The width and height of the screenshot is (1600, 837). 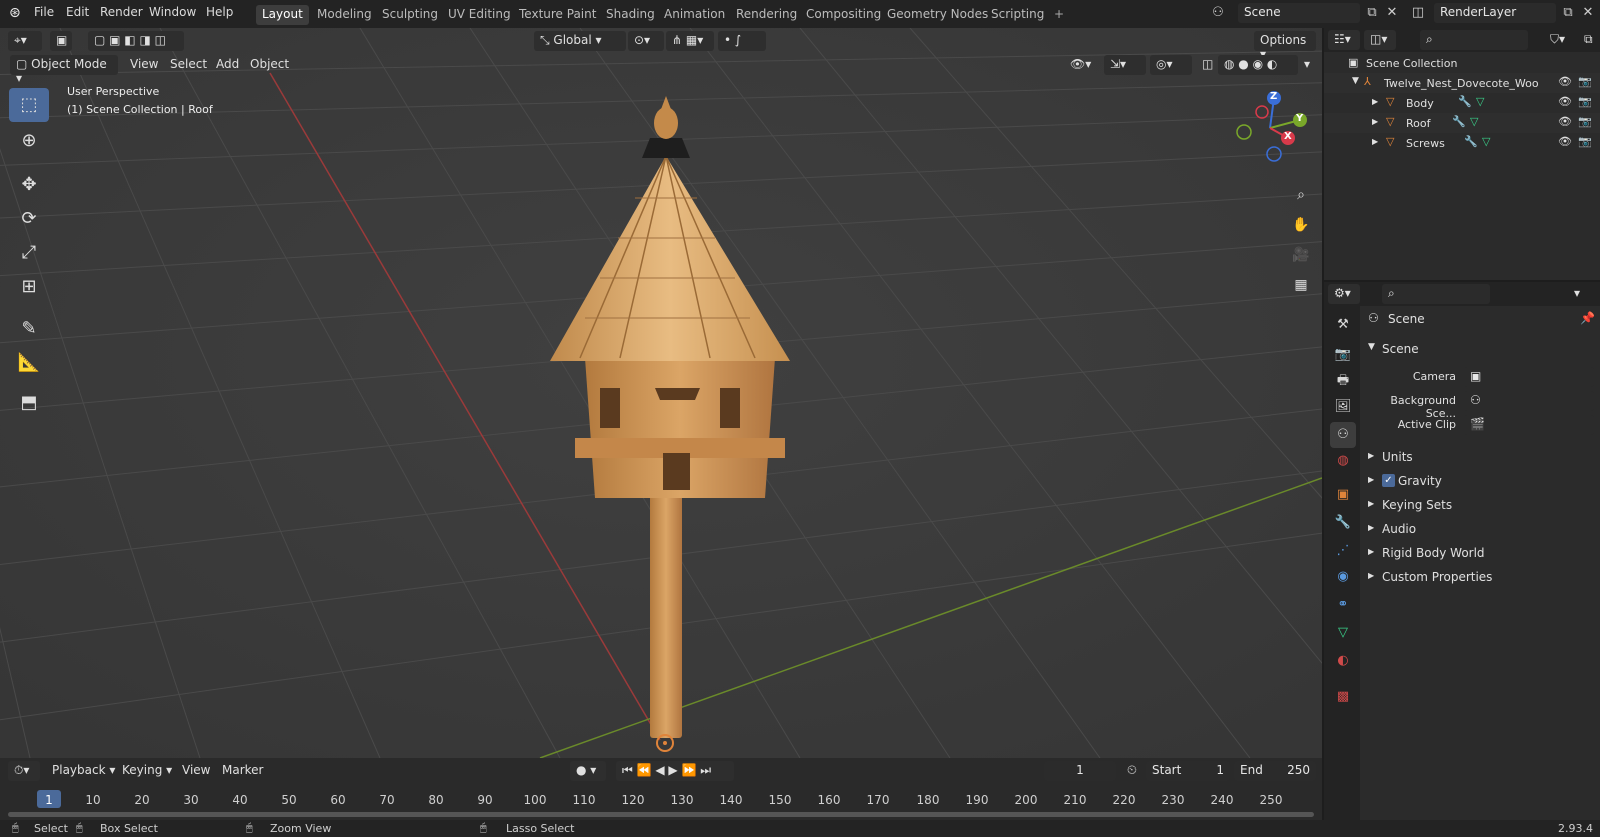 What do you see at coordinates (1344, 294) in the screenshot?
I see `properties-editor-icon: ⚙▾` at bounding box center [1344, 294].